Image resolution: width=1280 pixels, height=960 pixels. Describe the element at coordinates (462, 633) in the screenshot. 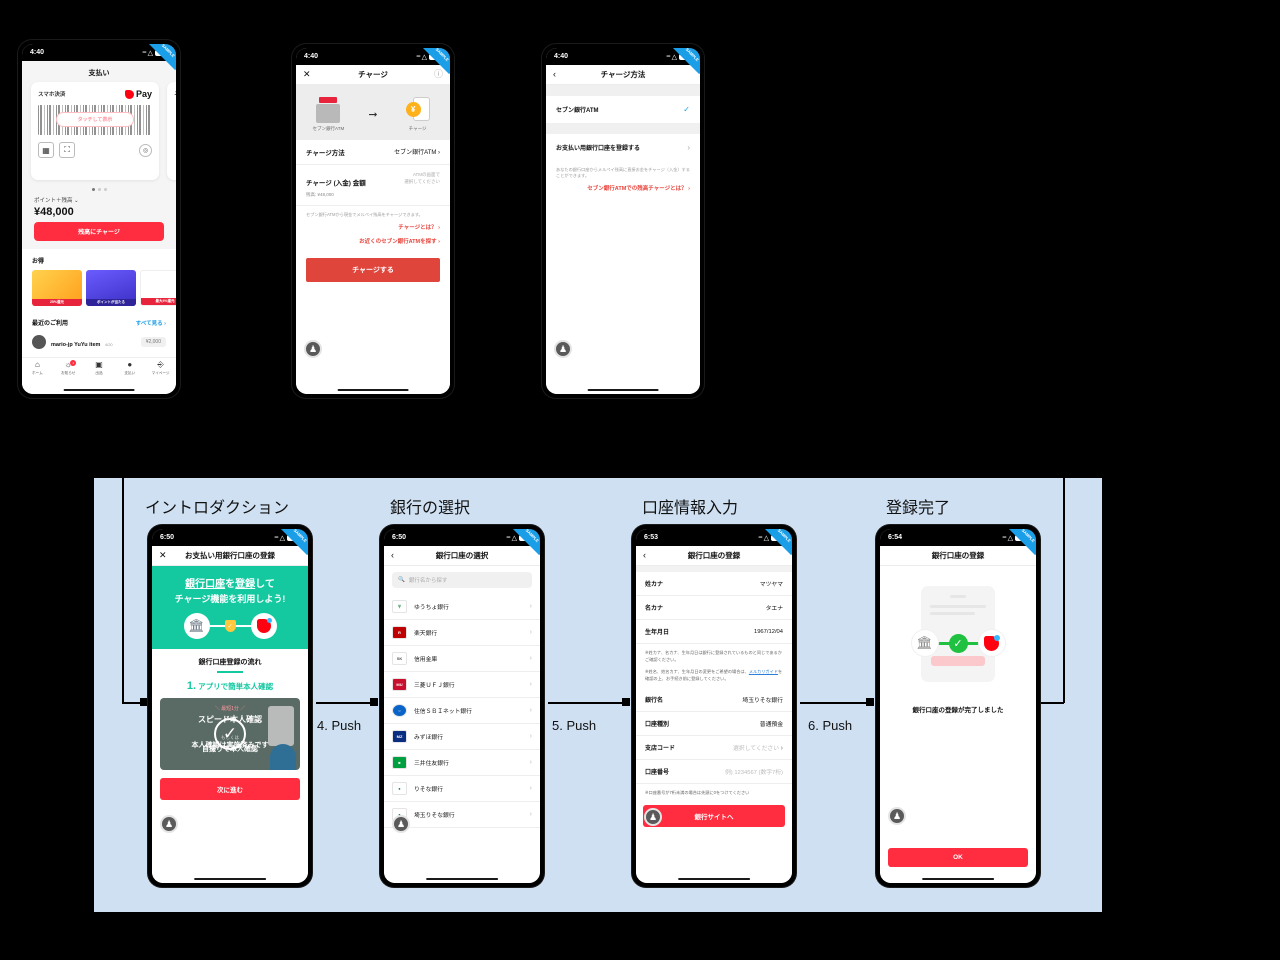

I see `list-item: R 楽天銀行 ›` at that location.